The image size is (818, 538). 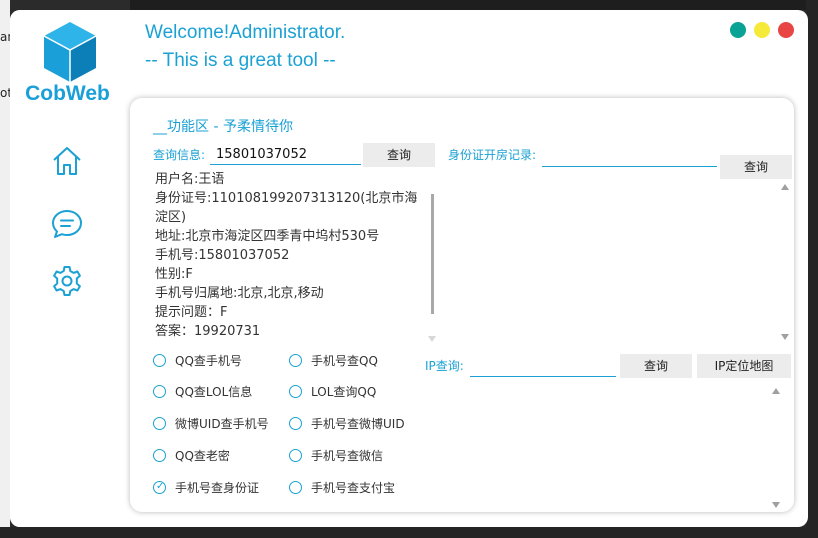 I want to click on check-icon: ✓, so click(x=160, y=486).